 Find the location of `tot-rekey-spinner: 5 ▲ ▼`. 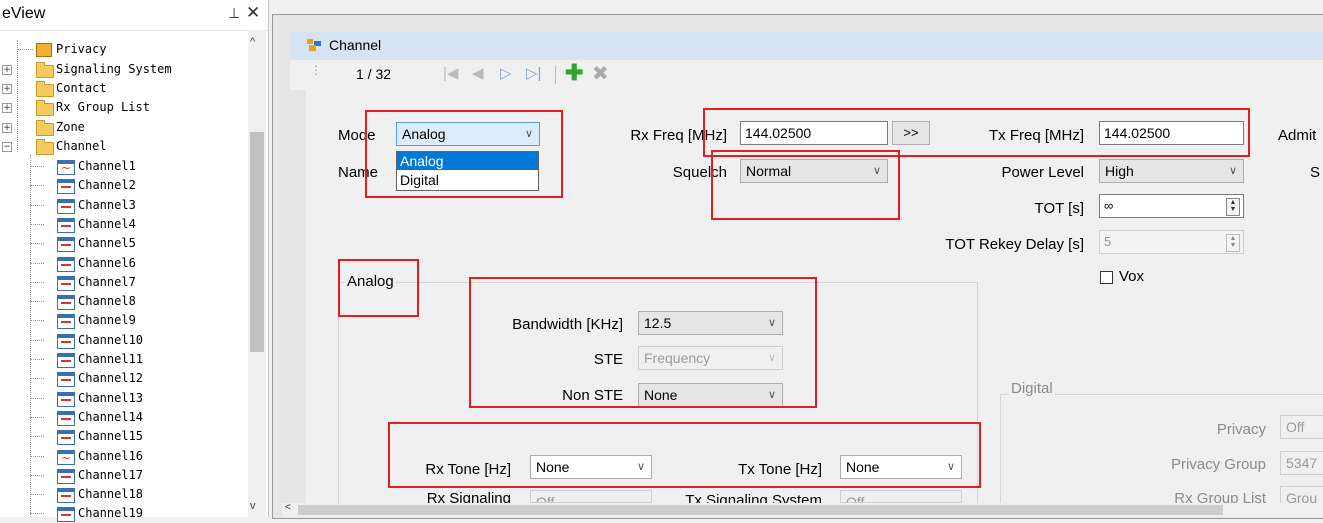

tot-rekey-spinner: 5 ▲ ▼ is located at coordinates (1171, 242).